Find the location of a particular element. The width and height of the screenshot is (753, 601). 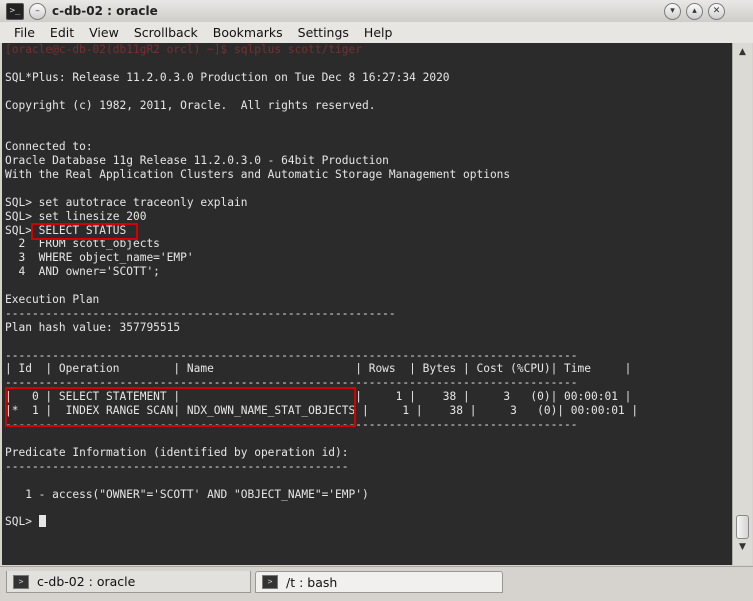

maximize-button: ▴ is located at coordinates (694, 11).